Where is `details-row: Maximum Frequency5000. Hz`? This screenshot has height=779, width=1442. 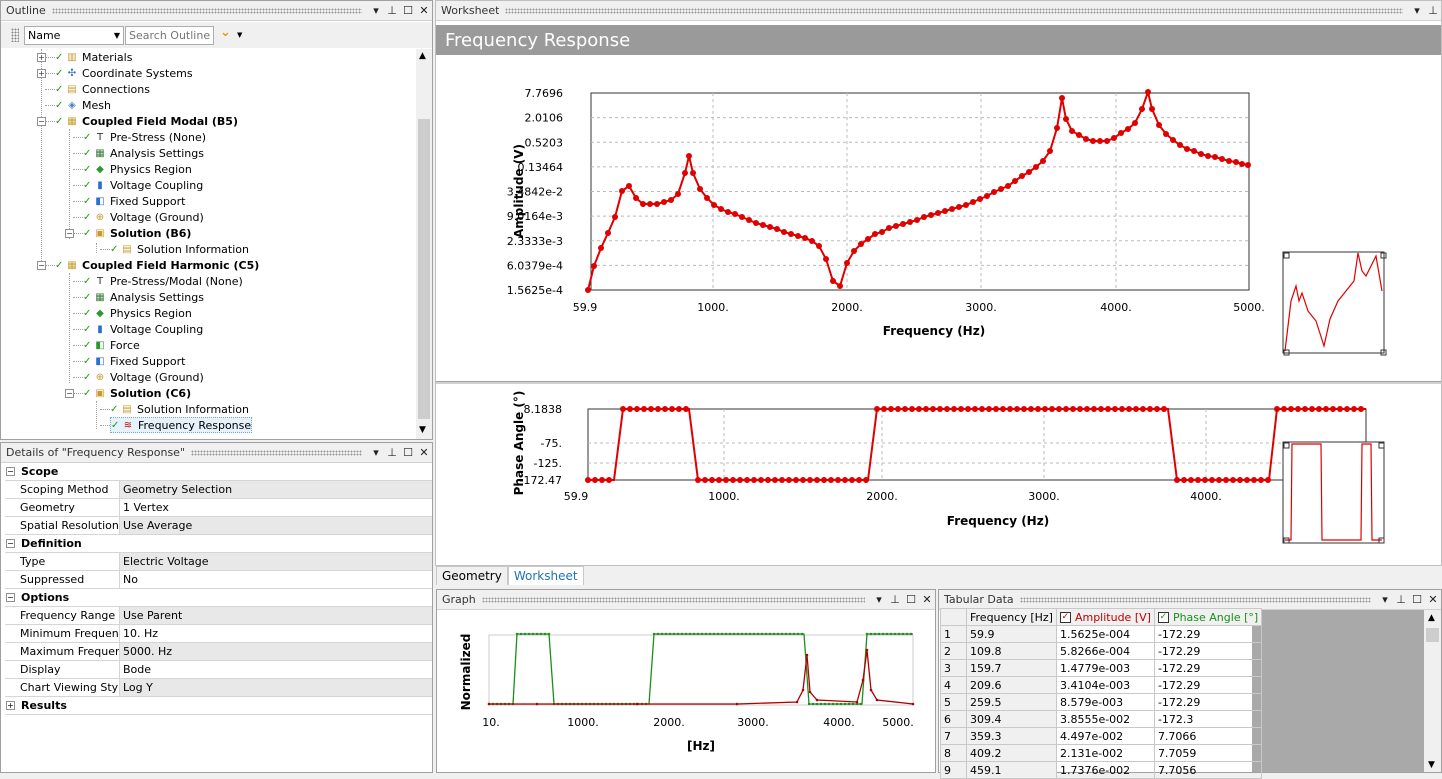 details-row: Maximum Frequency5000. Hz is located at coordinates (218, 652).